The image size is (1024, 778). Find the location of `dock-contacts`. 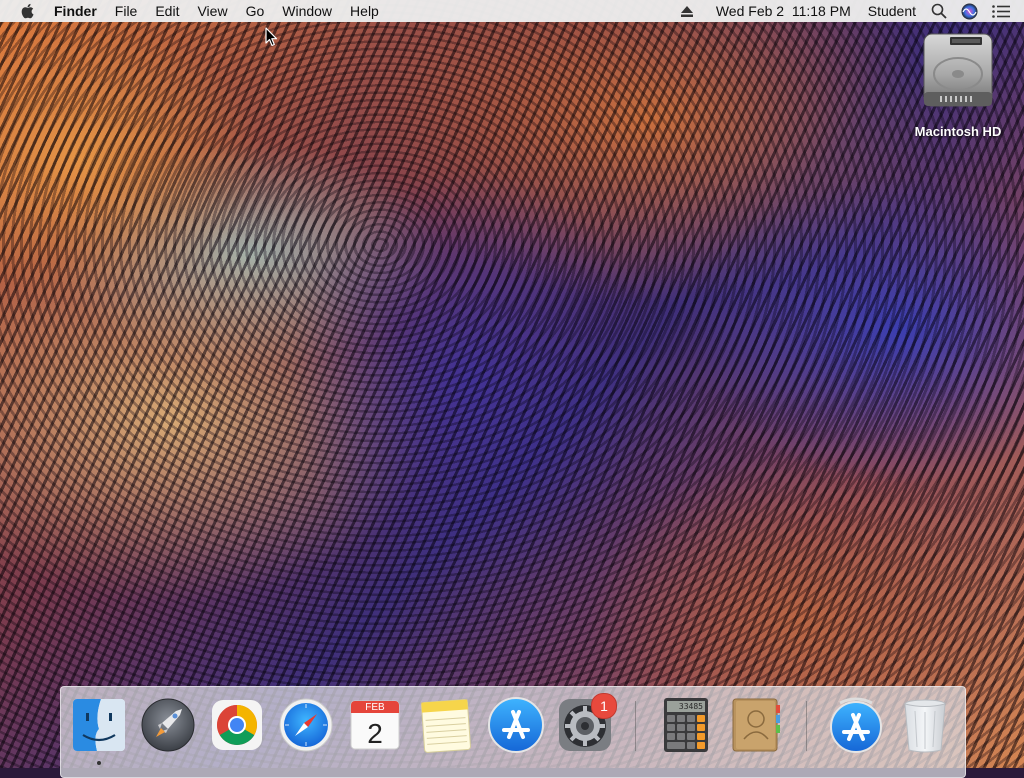

dock-contacts is located at coordinates (755, 725).